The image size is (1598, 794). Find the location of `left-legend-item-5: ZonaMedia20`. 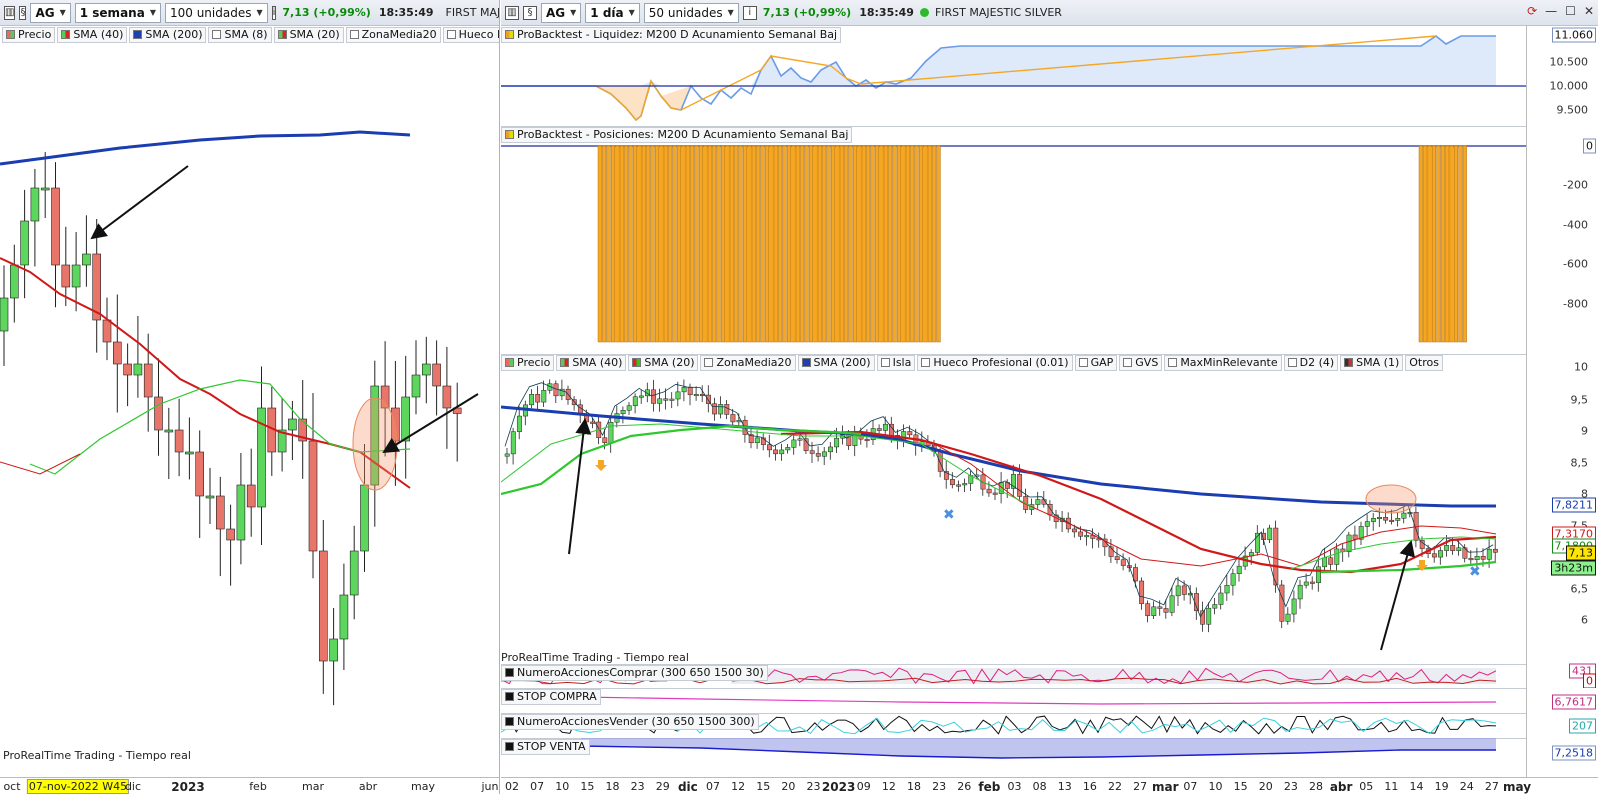

left-legend-item-5: ZonaMedia20 is located at coordinates (393, 34).